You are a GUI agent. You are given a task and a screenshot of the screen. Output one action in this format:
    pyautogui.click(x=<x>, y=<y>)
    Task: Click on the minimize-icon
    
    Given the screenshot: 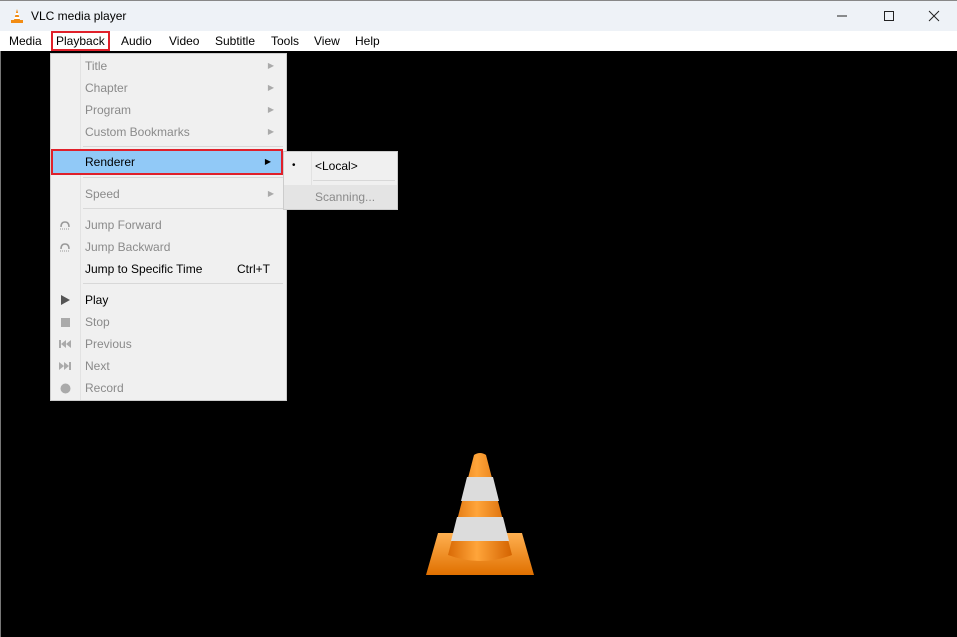 What is the action you would take?
    pyautogui.click(x=842, y=16)
    